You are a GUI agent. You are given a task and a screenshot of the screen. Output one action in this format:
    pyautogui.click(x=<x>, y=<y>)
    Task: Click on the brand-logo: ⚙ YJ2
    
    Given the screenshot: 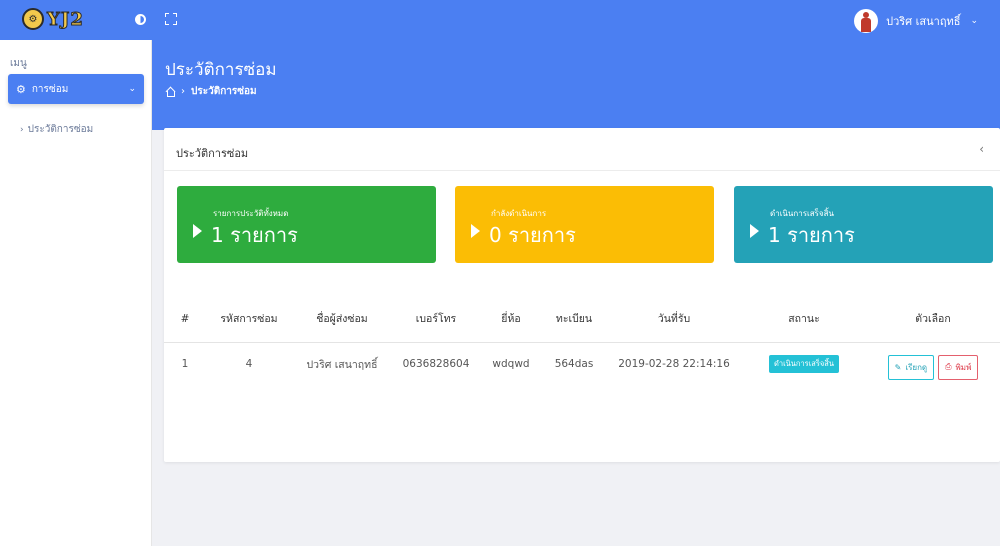 What is the action you would take?
    pyautogui.click(x=53, y=19)
    